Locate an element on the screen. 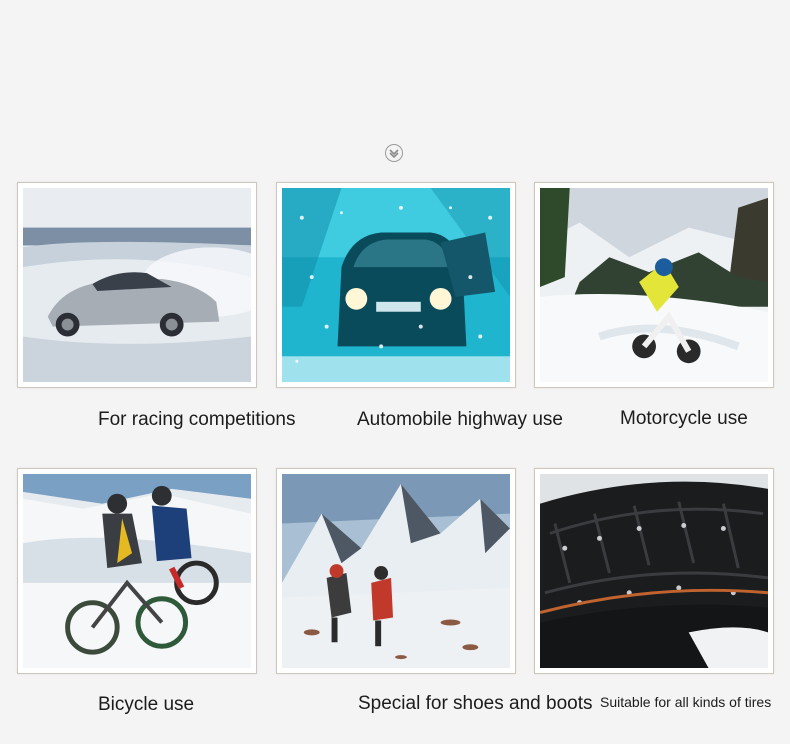 Image resolution: width=790 pixels, height=744 pixels. chevron-down-icon is located at coordinates (394, 153).